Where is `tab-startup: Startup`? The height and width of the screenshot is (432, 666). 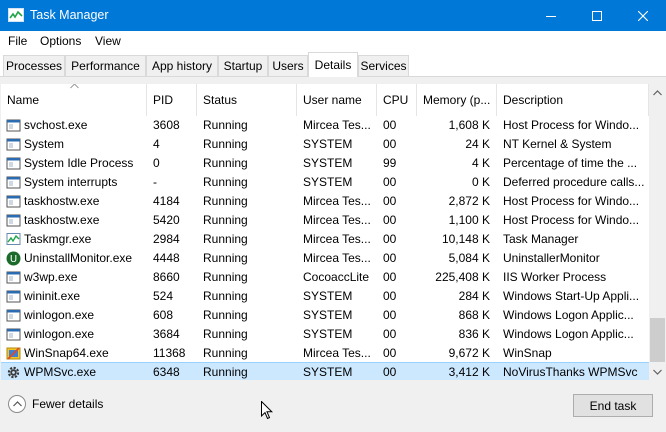 tab-startup: Startup is located at coordinates (243, 65).